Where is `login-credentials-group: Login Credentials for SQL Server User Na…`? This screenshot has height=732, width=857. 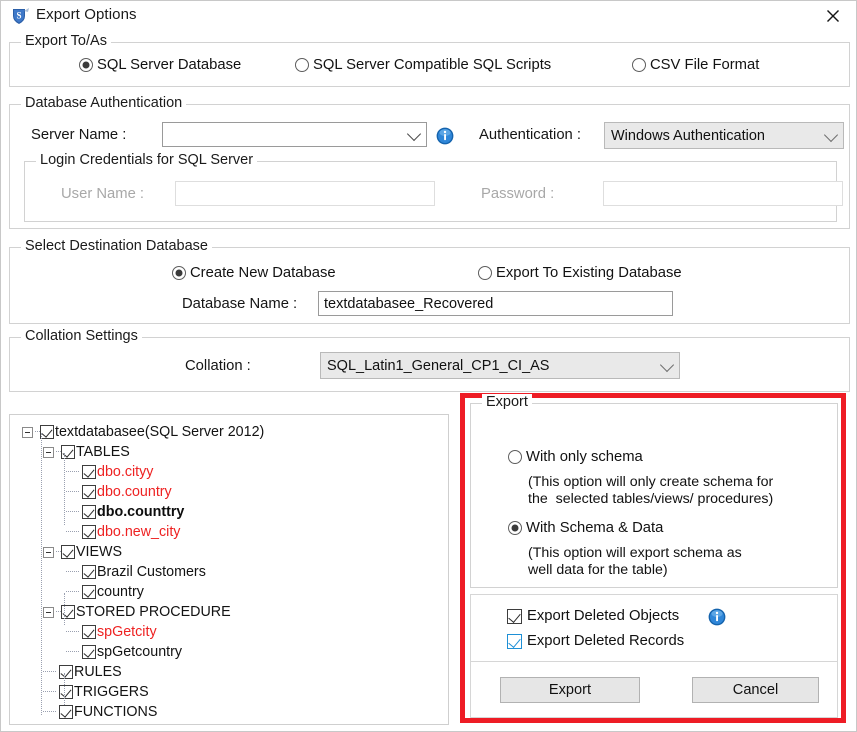 login-credentials-group: Login Credentials for SQL Server User Na… is located at coordinates (433, 187).